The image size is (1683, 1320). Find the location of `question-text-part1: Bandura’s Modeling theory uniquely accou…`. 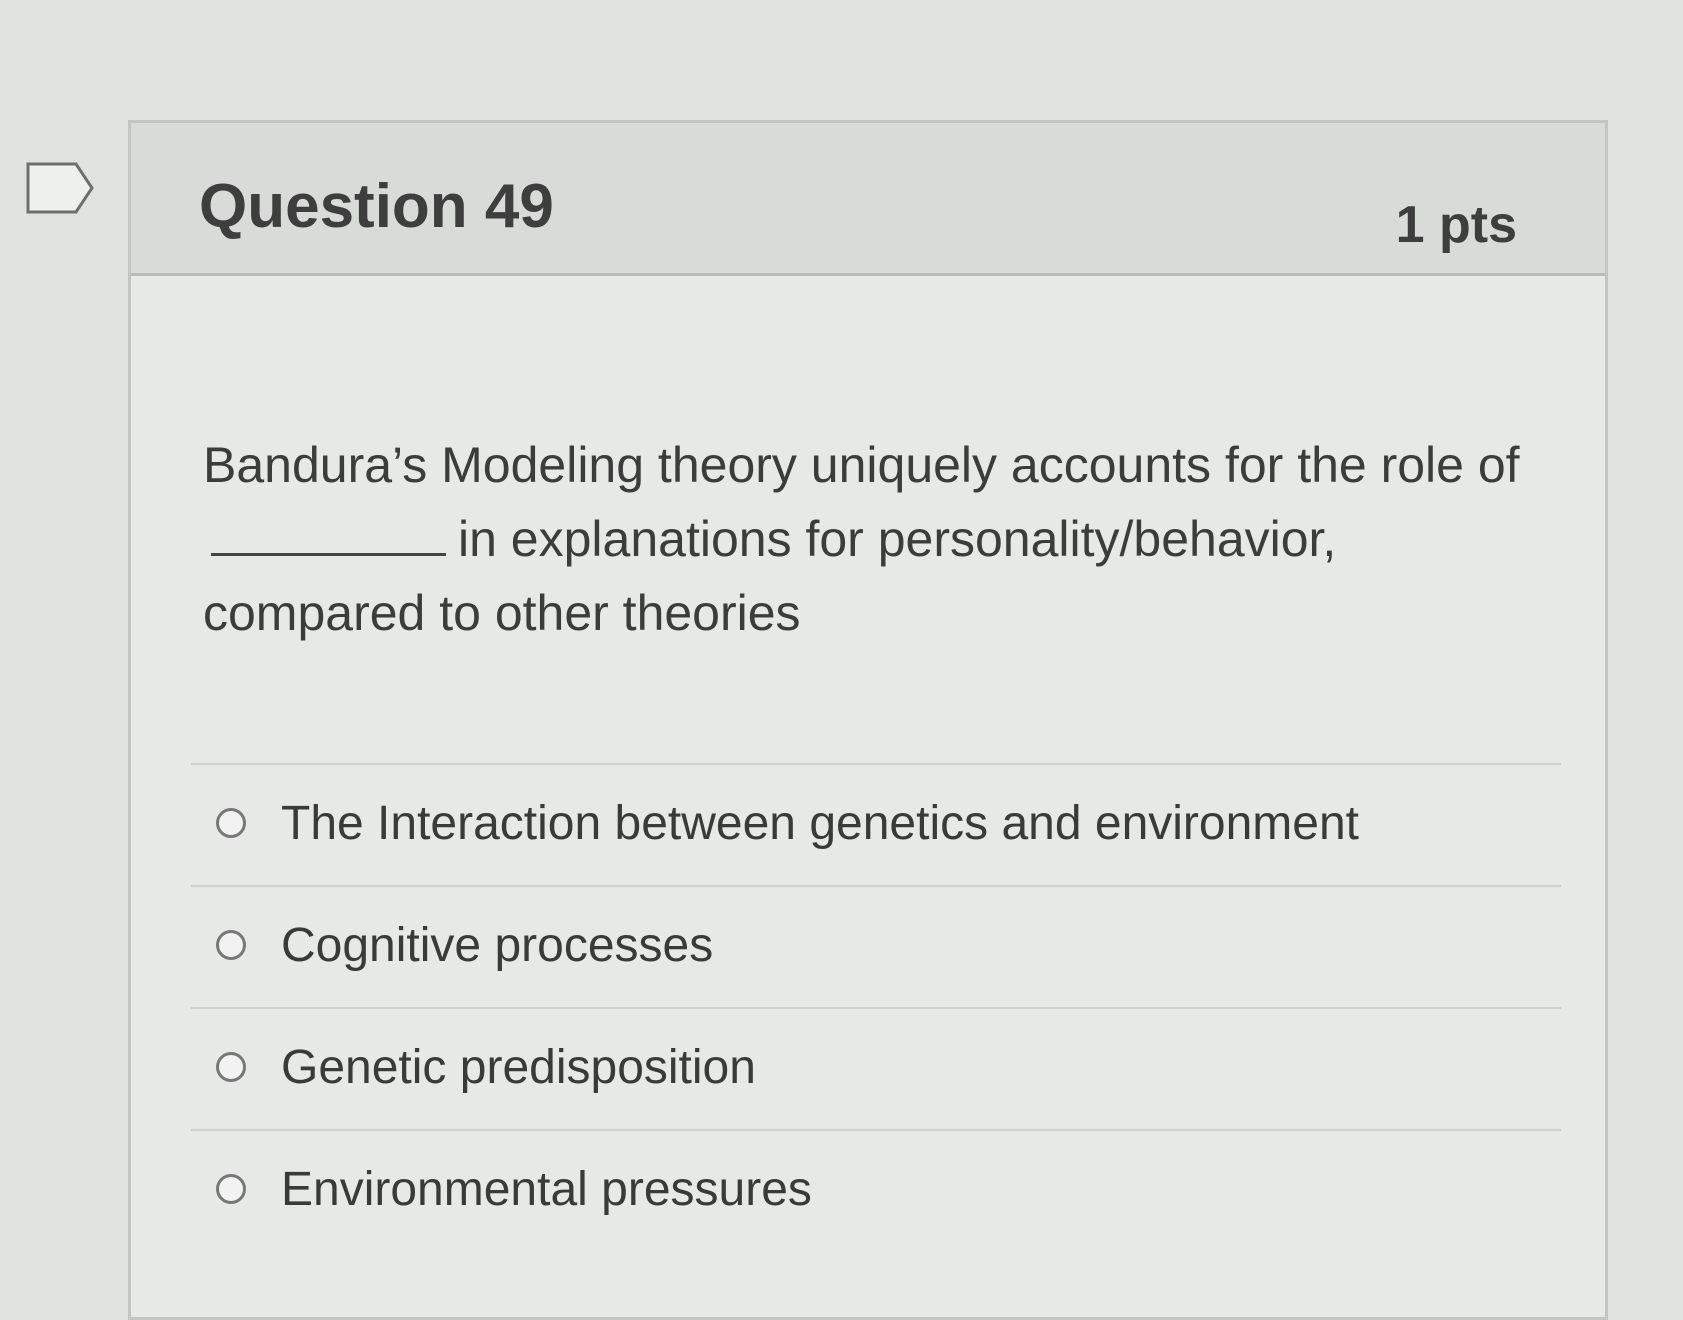

question-text-part1: Bandura’s Modeling theory uniquely accou… is located at coordinates (861, 465).